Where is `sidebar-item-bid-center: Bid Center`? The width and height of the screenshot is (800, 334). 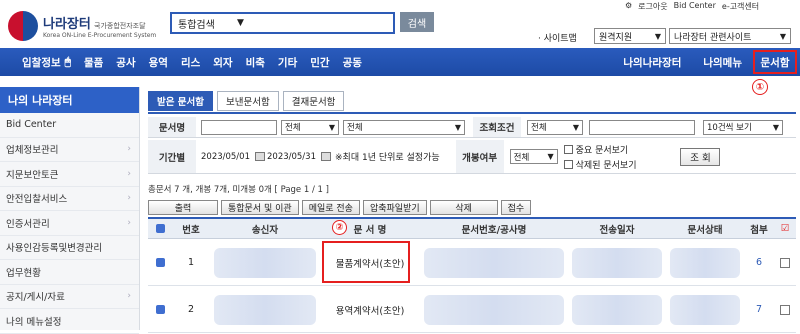
sidebar-item-bid-center: Bid Center is located at coordinates (69, 125).